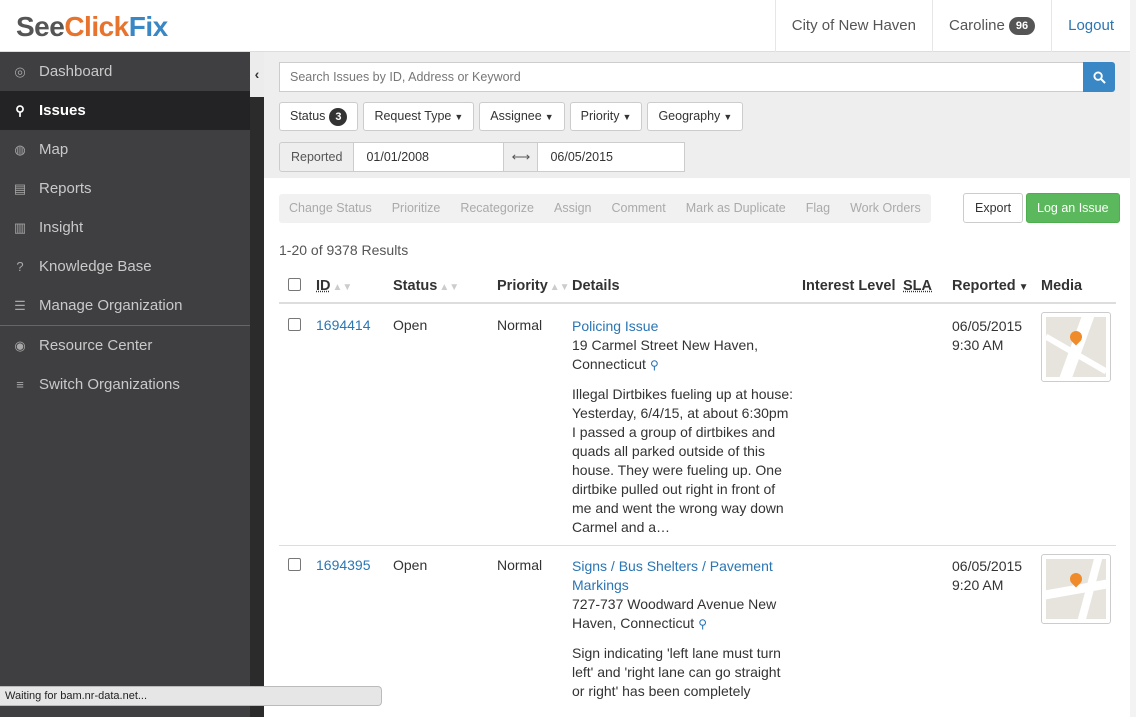 The image size is (1136, 717). What do you see at coordinates (20, 110) in the screenshot?
I see `map-pin-icon: ⚲` at bounding box center [20, 110].